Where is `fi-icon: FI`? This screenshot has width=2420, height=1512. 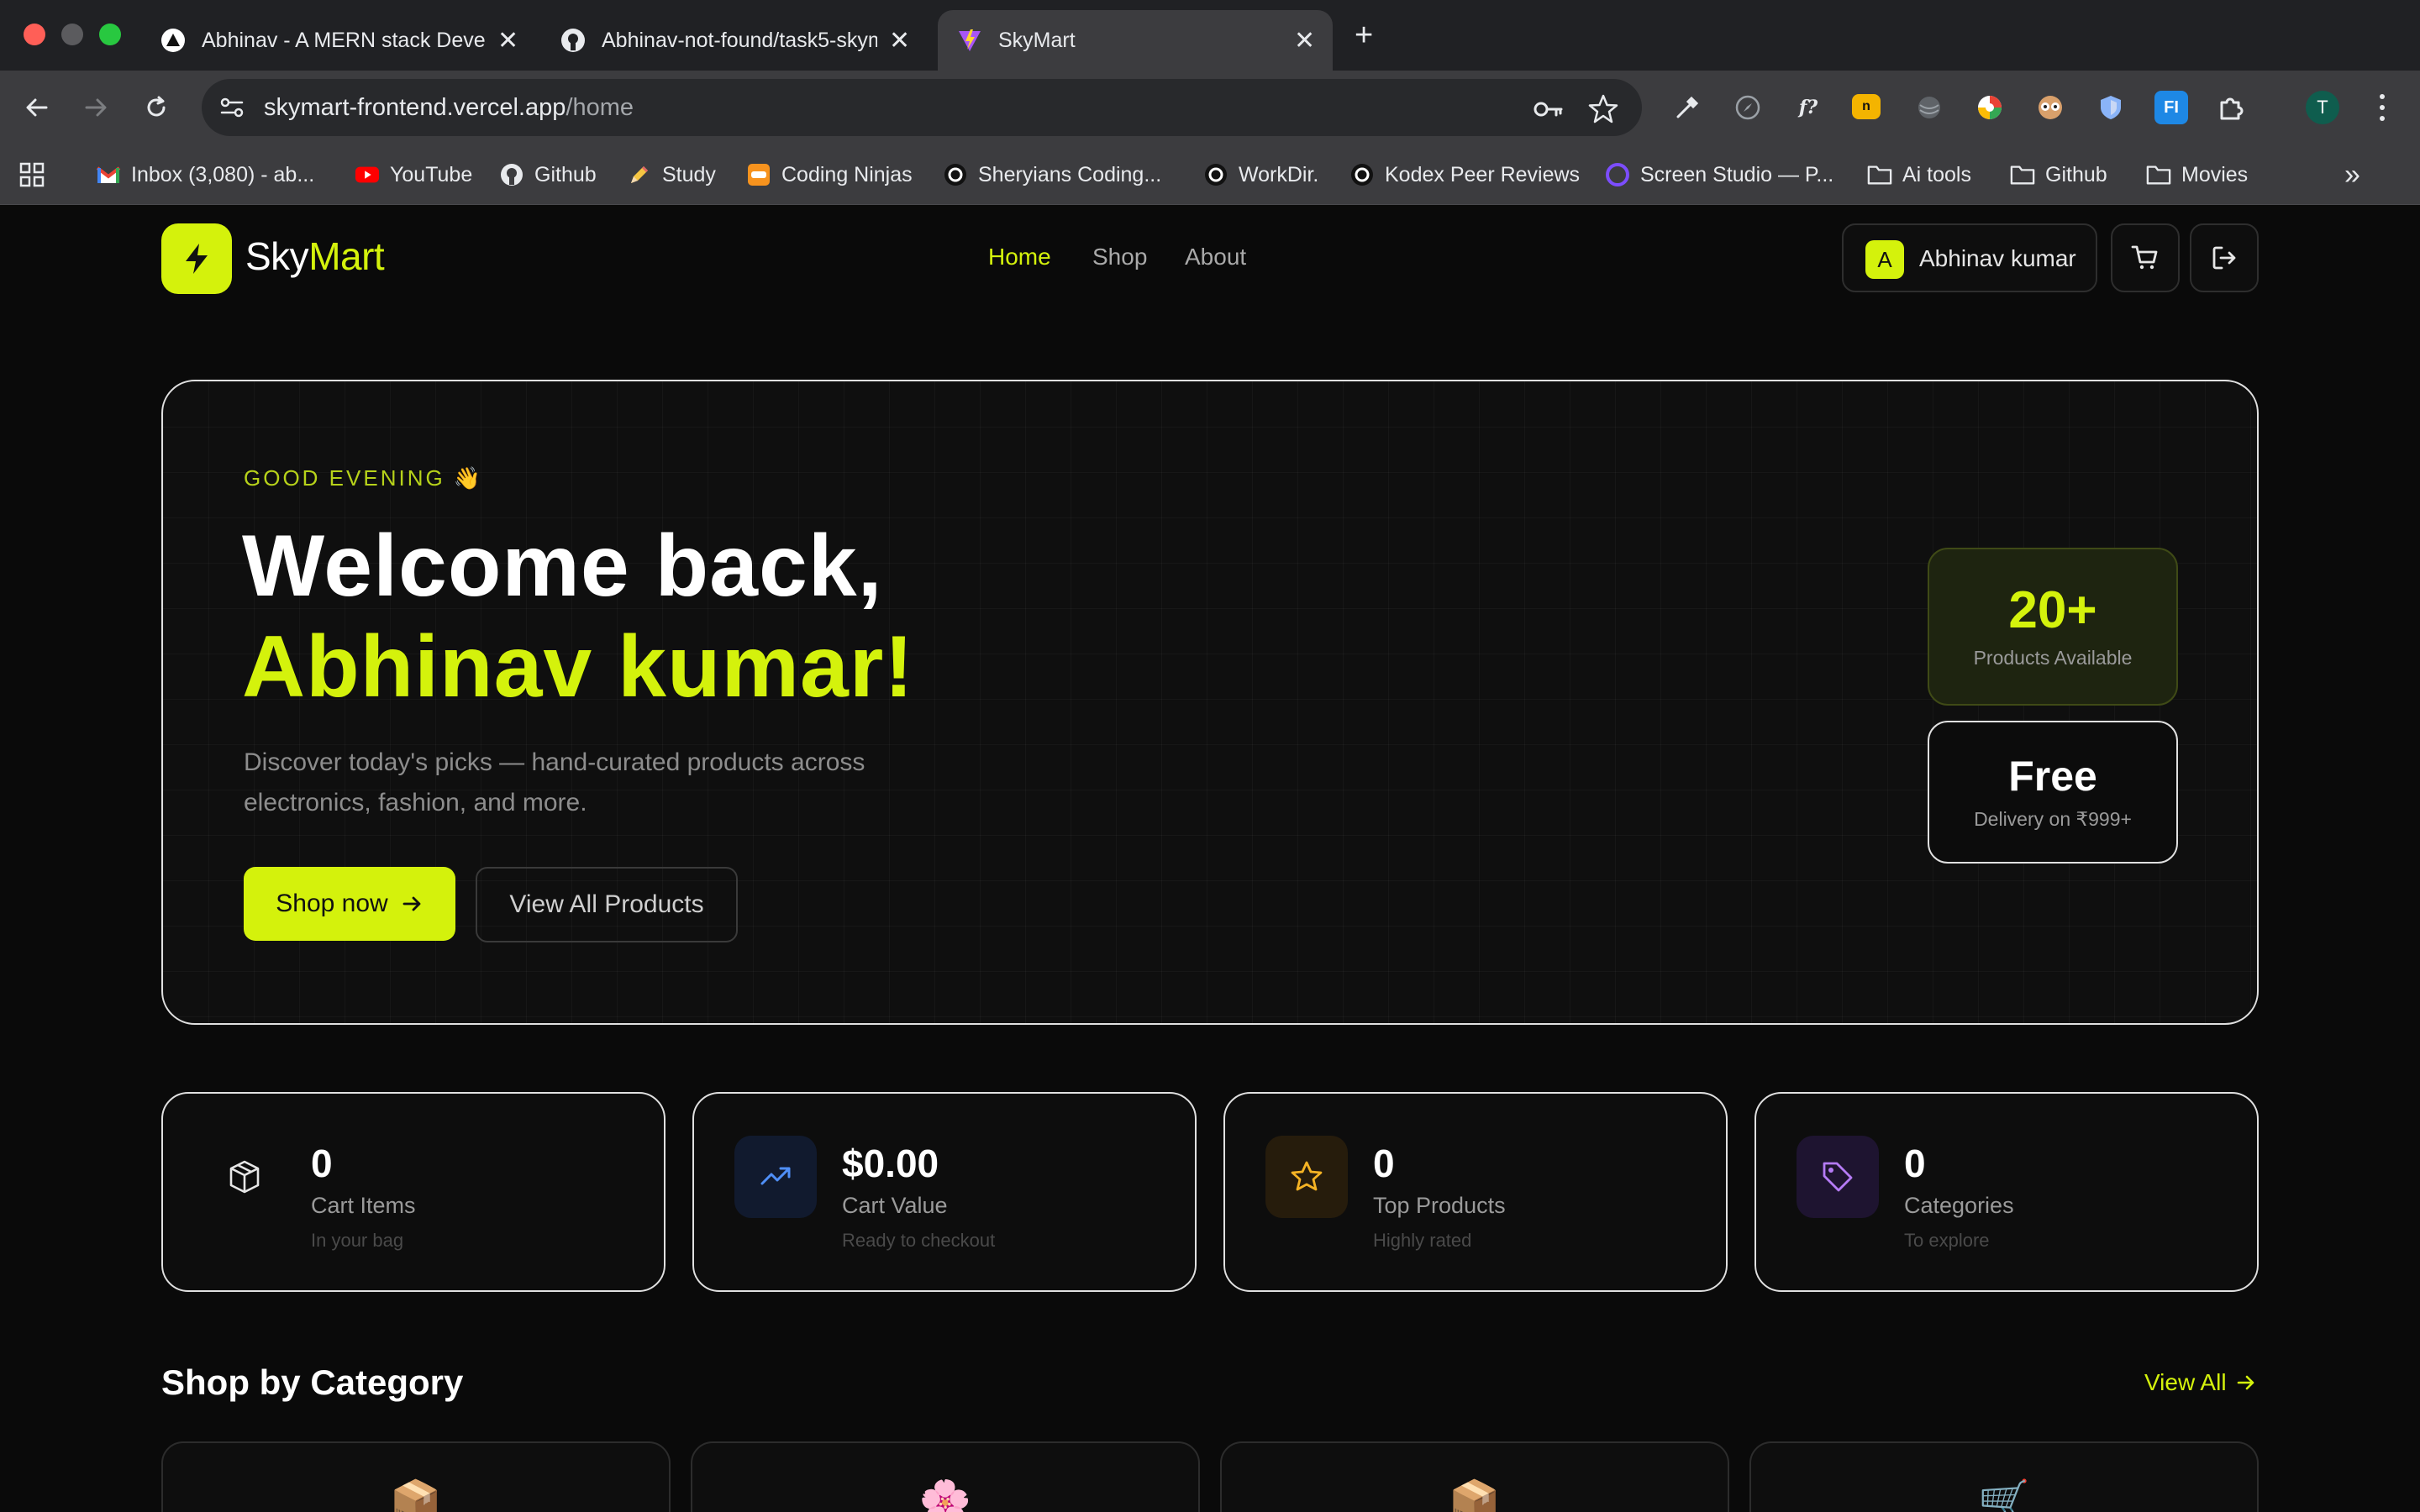
fi-icon: FI is located at coordinates (2171, 107).